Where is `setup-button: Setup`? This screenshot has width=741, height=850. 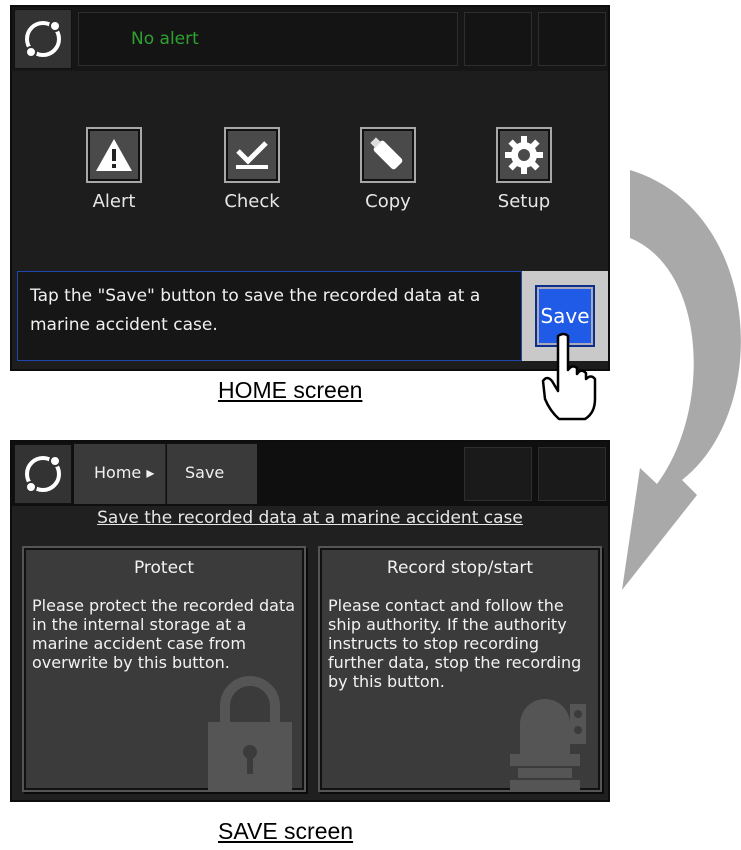 setup-button: Setup is located at coordinates (524, 169).